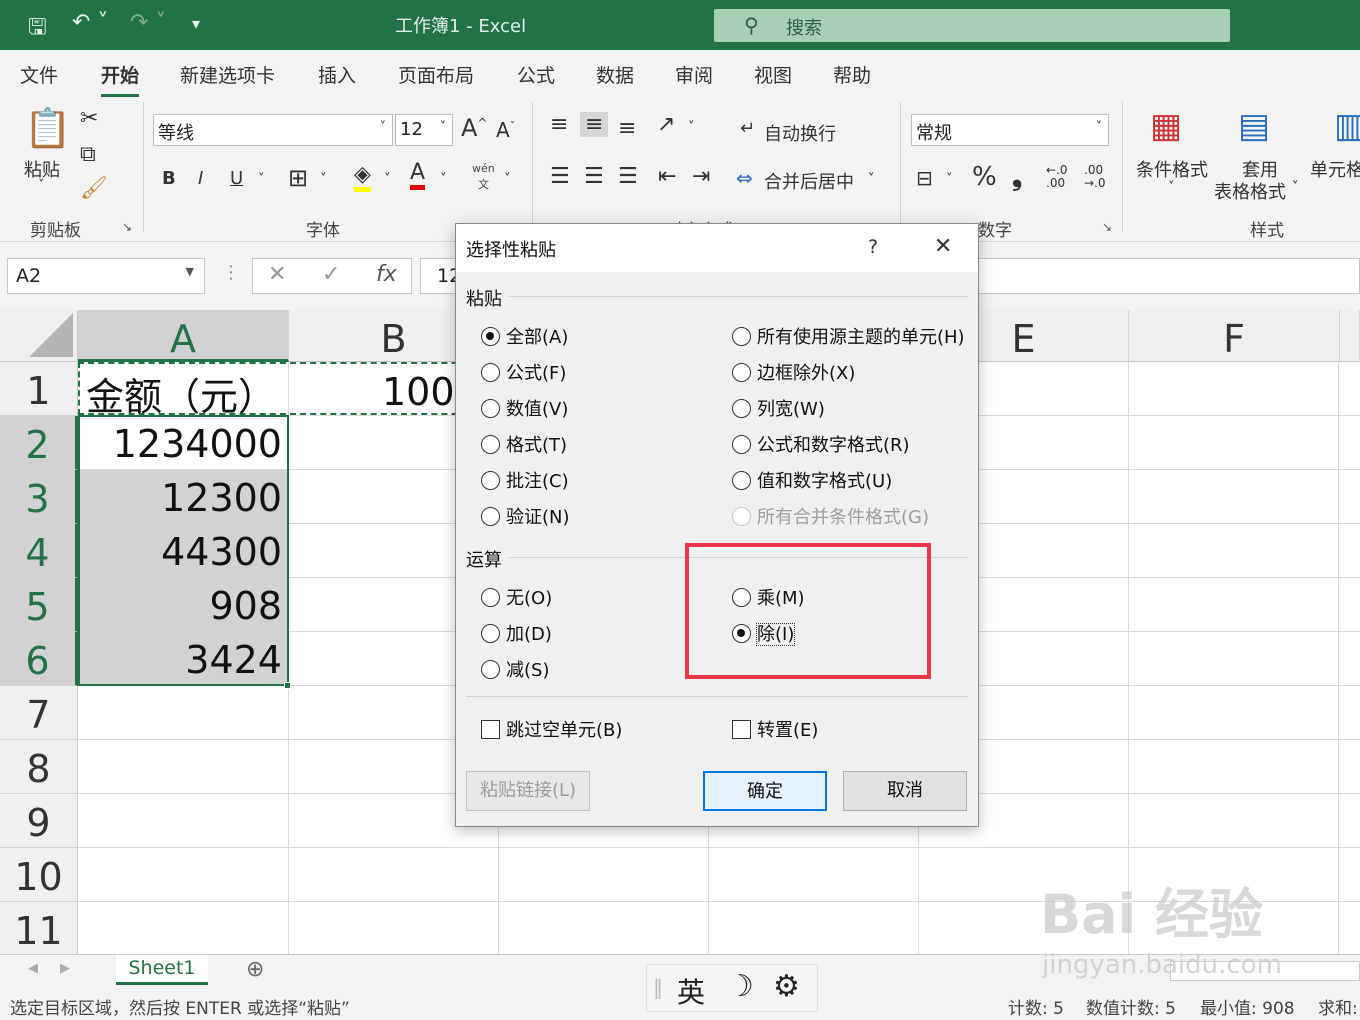  I want to click on cell-styles-button: 单元格, so click(1335, 169).